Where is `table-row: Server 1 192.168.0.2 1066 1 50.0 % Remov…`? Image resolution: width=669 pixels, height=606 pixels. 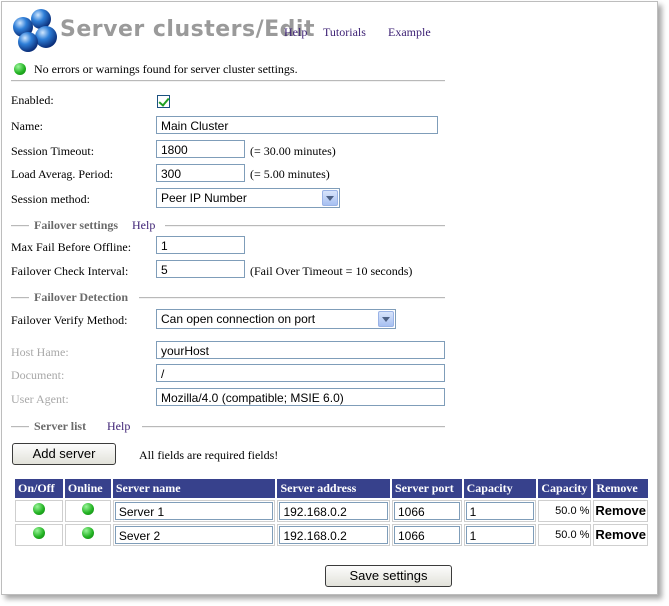
table-row: Server 1 192.168.0.2 1066 1 50.0 % Remov… is located at coordinates (331, 511).